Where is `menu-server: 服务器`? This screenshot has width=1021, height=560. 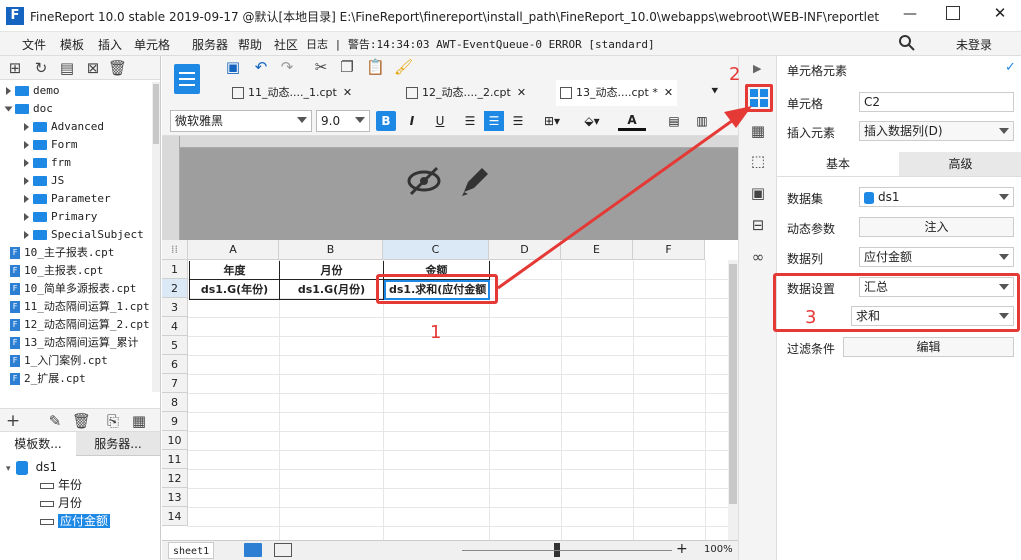
menu-server: 服务器 is located at coordinates (210, 44).